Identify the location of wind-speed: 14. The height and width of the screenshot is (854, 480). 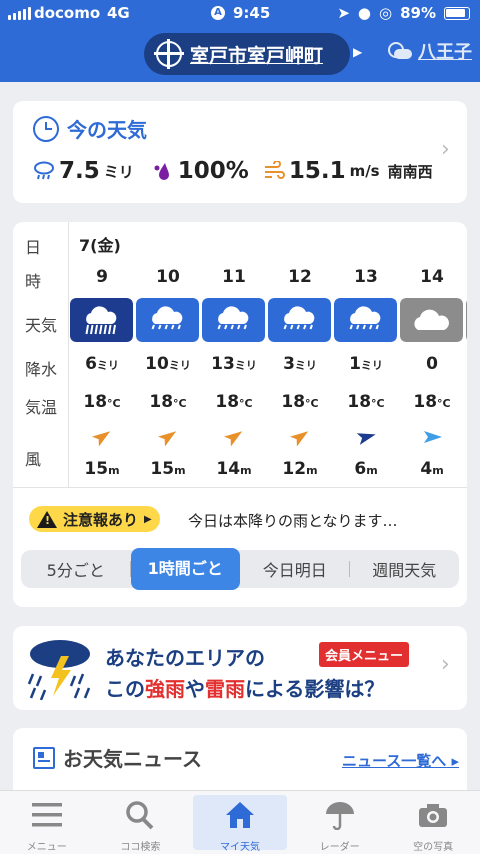
(228, 469).